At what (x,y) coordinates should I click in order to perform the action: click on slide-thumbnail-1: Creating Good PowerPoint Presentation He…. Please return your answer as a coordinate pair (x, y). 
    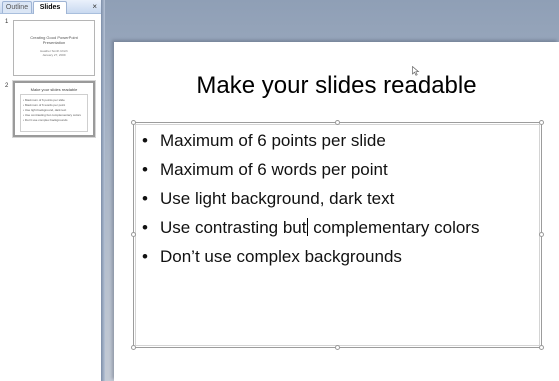
    Looking at the image, I should click on (54, 48).